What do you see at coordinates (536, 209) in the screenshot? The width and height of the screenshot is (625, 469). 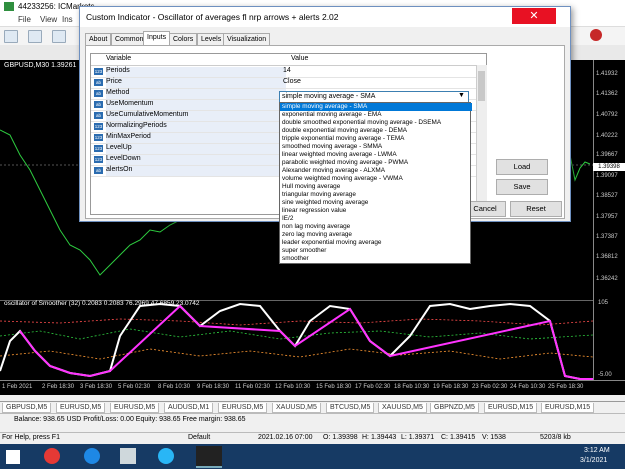 I see `reset-button: Reset` at bounding box center [536, 209].